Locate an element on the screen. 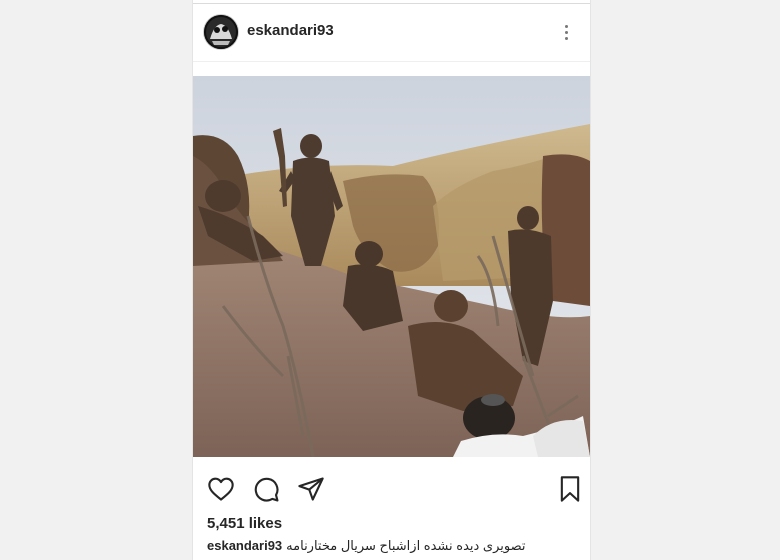 The image size is (780, 560). comment-icon is located at coordinates (266, 491).